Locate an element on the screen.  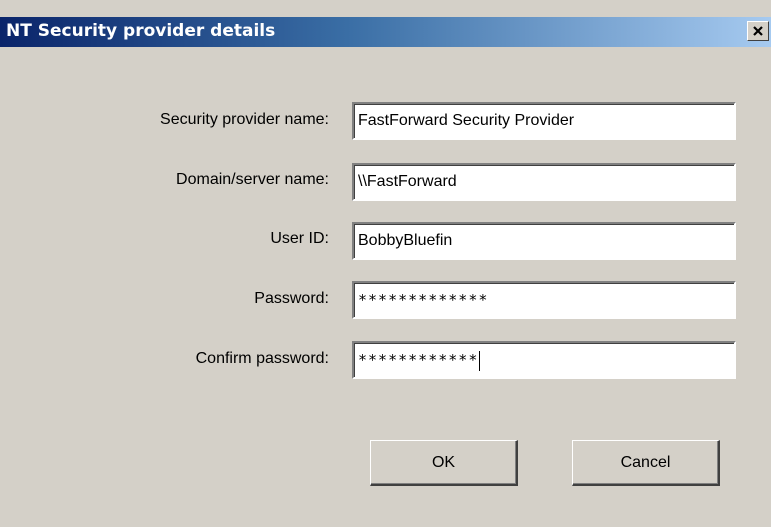
title-bar: NT Security provider details is located at coordinates (385, 32).